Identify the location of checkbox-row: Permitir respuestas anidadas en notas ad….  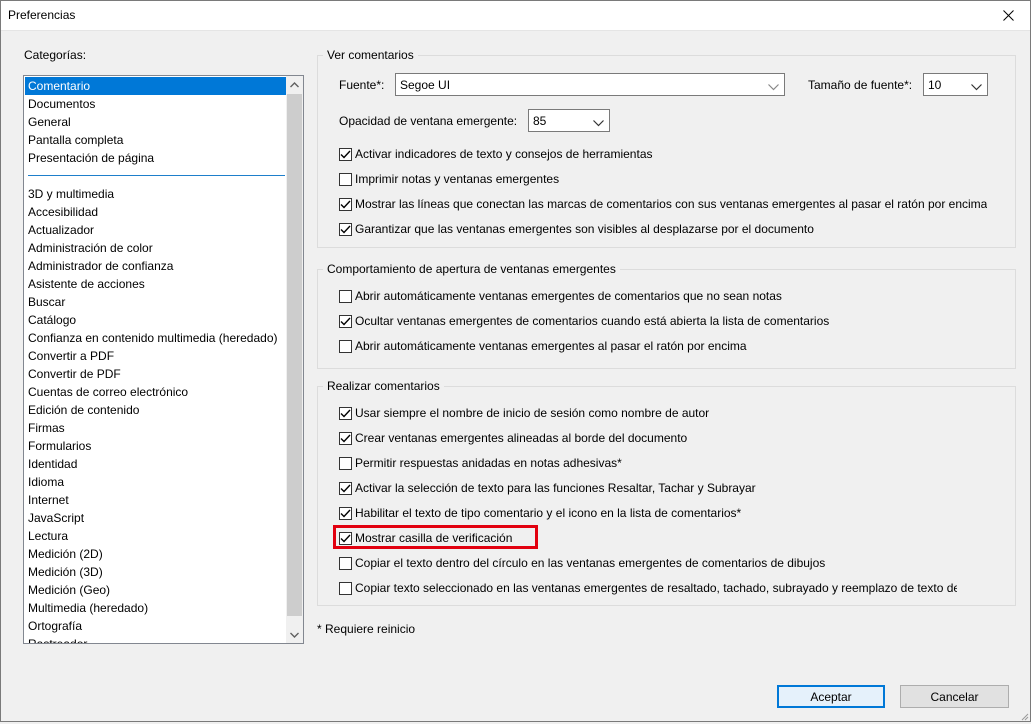
(480, 463).